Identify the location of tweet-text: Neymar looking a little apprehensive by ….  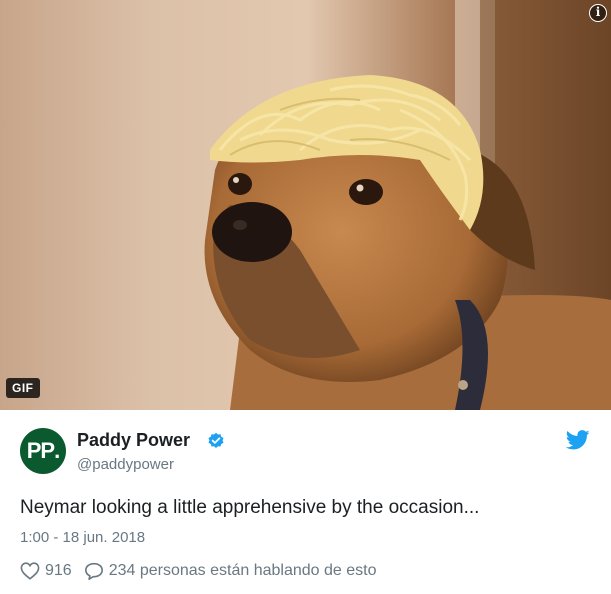
(250, 507).